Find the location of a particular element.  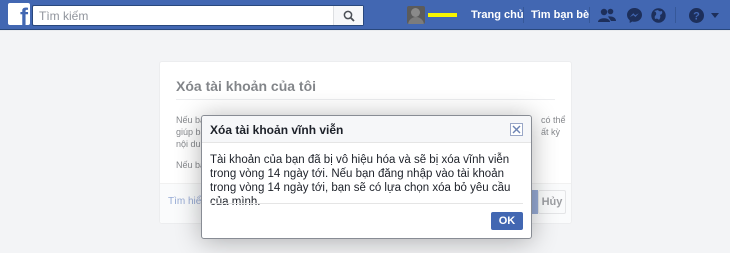

search-icon is located at coordinates (349, 16).